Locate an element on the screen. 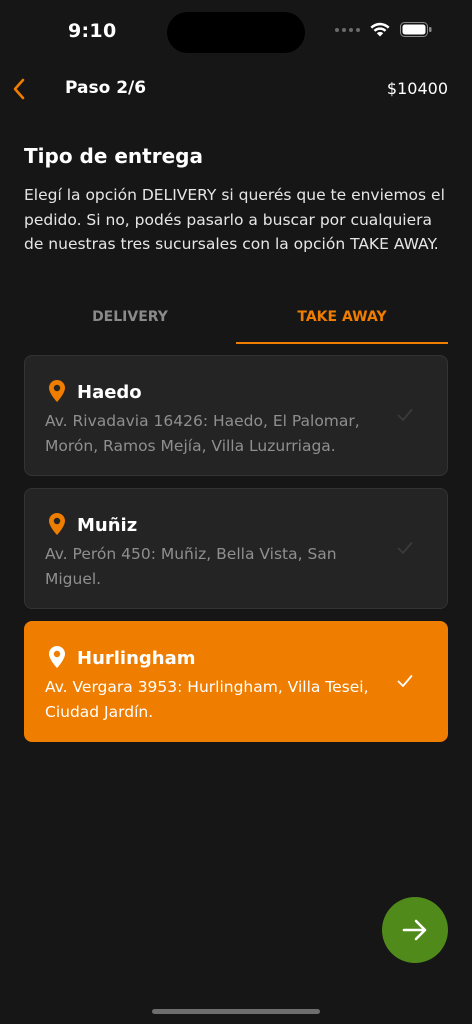  status-time: 9:10 is located at coordinates (92, 31).